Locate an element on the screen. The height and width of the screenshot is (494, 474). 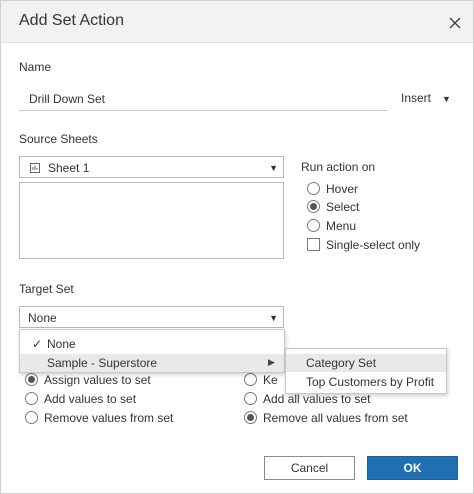
menu-item-sample-superstore: Sample - Superstore ▶ is located at coordinates (152, 363).